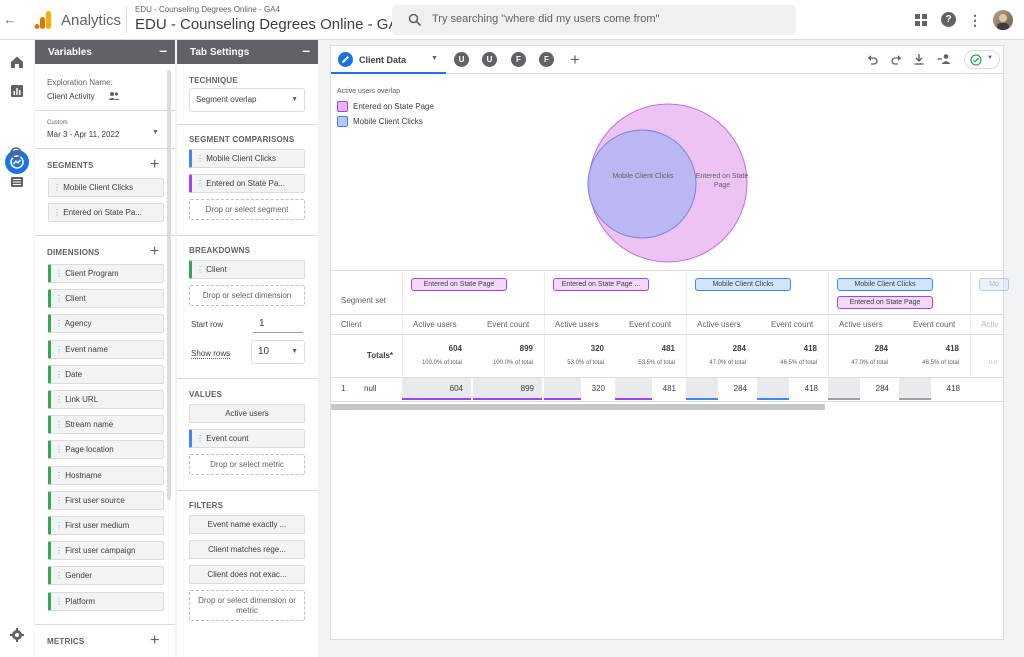  Describe the element at coordinates (247, 464) in the screenshot. I see `metric-drop-zone: Drop or select metric` at that location.